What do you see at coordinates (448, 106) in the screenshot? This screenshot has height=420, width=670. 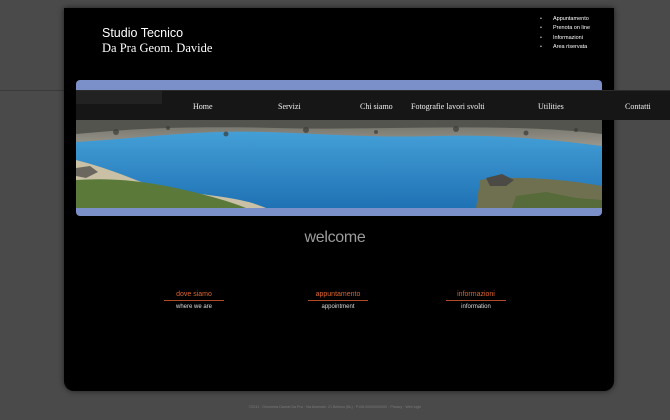 I see `nav-fotografie: Fotografie lavori svolti` at bounding box center [448, 106].